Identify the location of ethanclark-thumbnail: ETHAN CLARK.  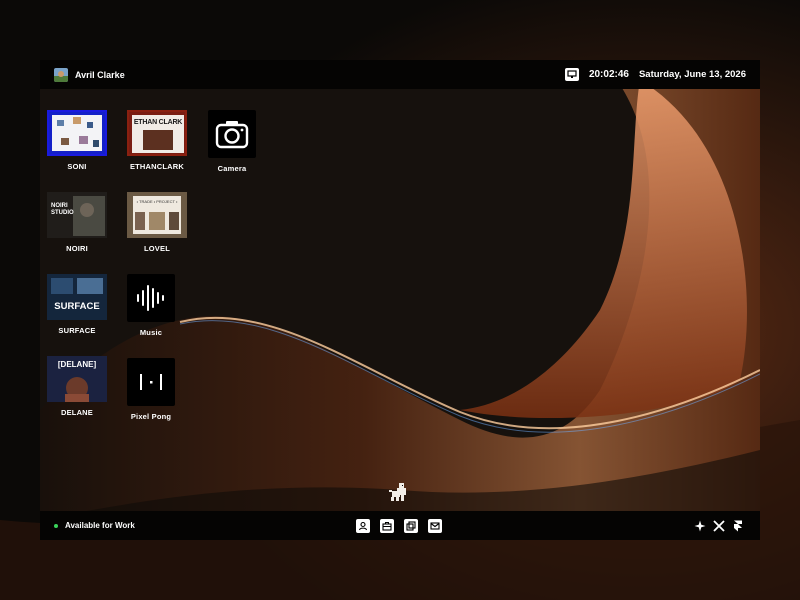
(157, 133).